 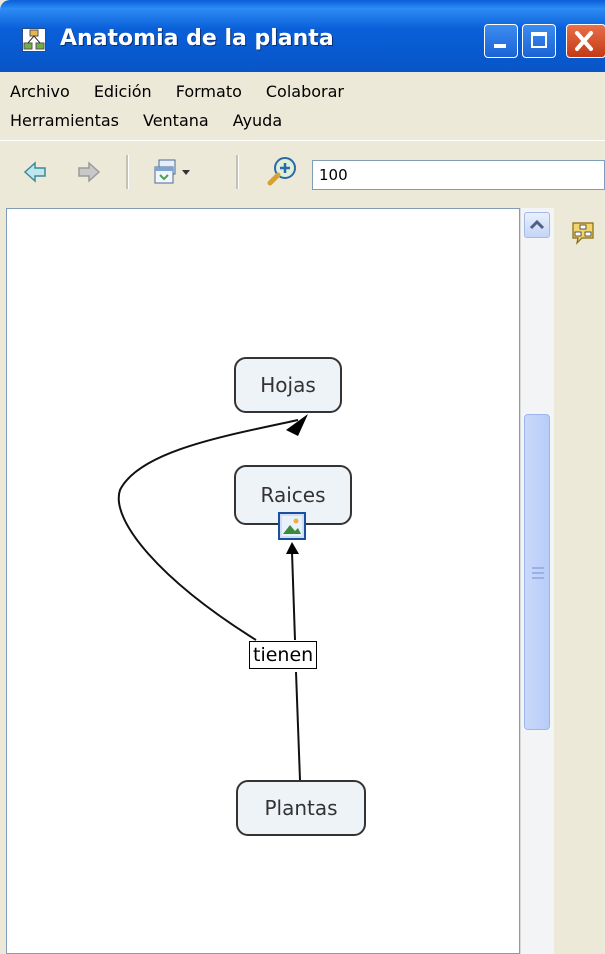 I want to click on speech-map-icon, so click(x=583, y=233).